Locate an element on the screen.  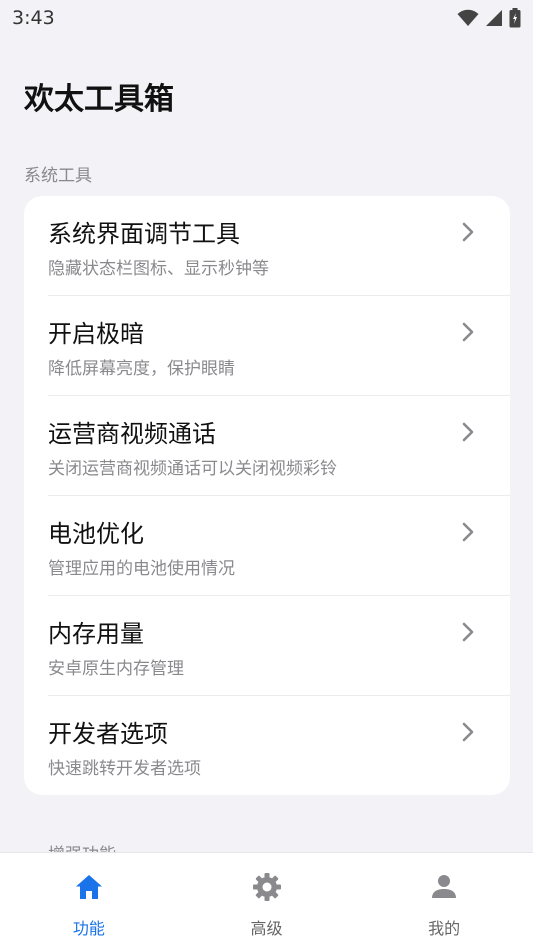
list-item-title: 系统界面调节工具 is located at coordinates (144, 234).